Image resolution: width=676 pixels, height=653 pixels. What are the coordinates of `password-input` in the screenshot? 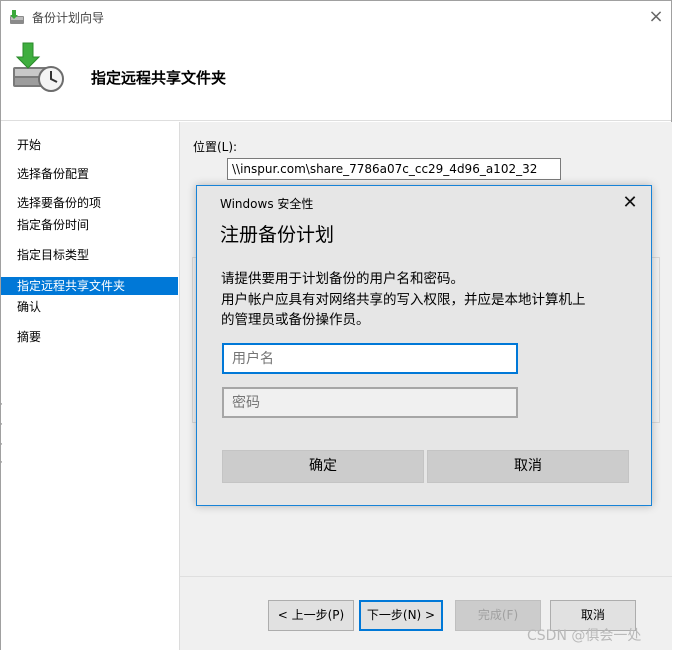 It's located at (370, 402).